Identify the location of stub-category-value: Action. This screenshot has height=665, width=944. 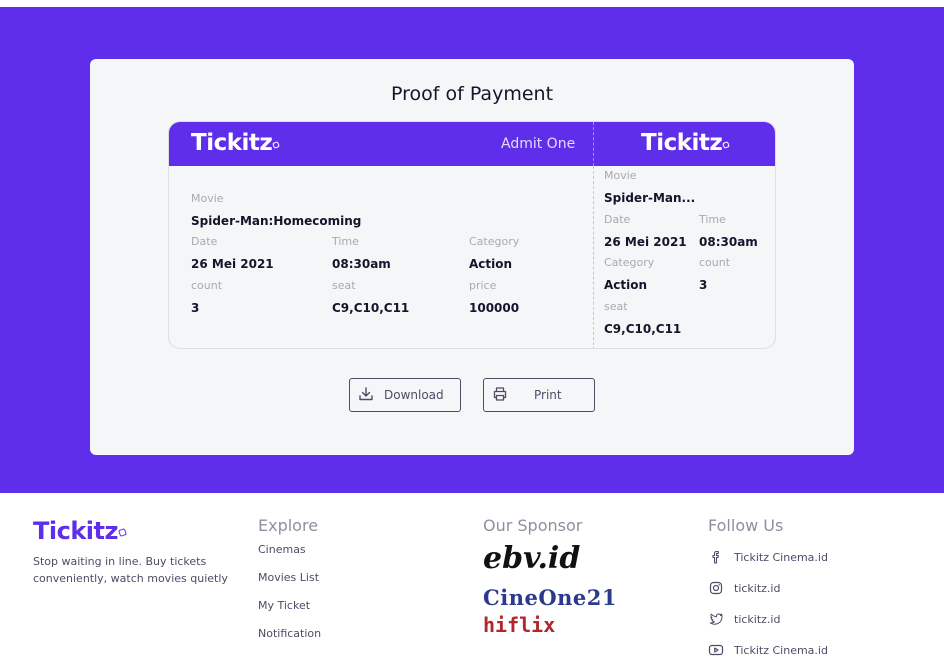
(626, 285).